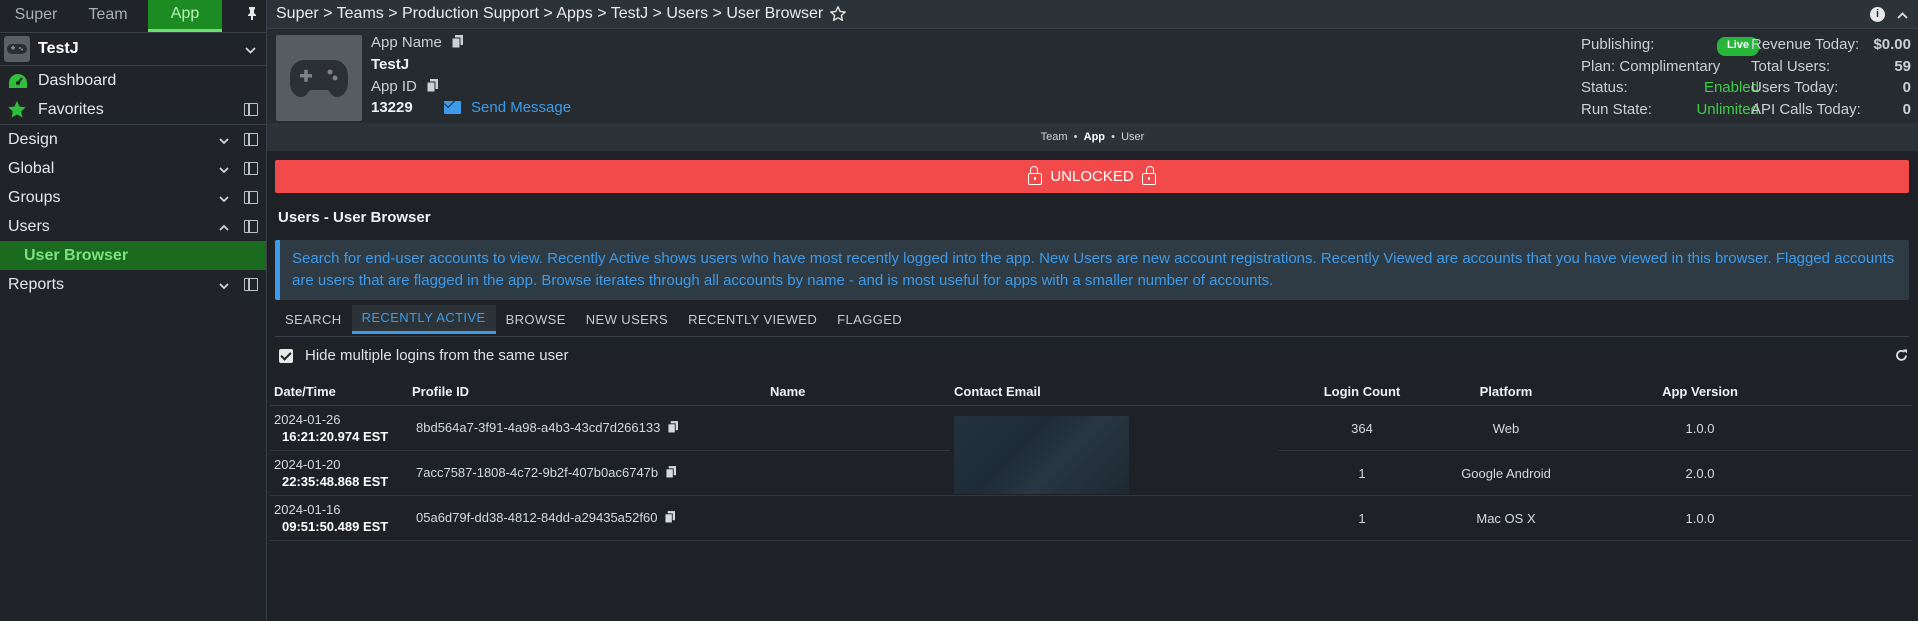 The image size is (1918, 621). Describe the element at coordinates (1791, 66) in the screenshot. I see `total-users-label: Total Users:` at that location.